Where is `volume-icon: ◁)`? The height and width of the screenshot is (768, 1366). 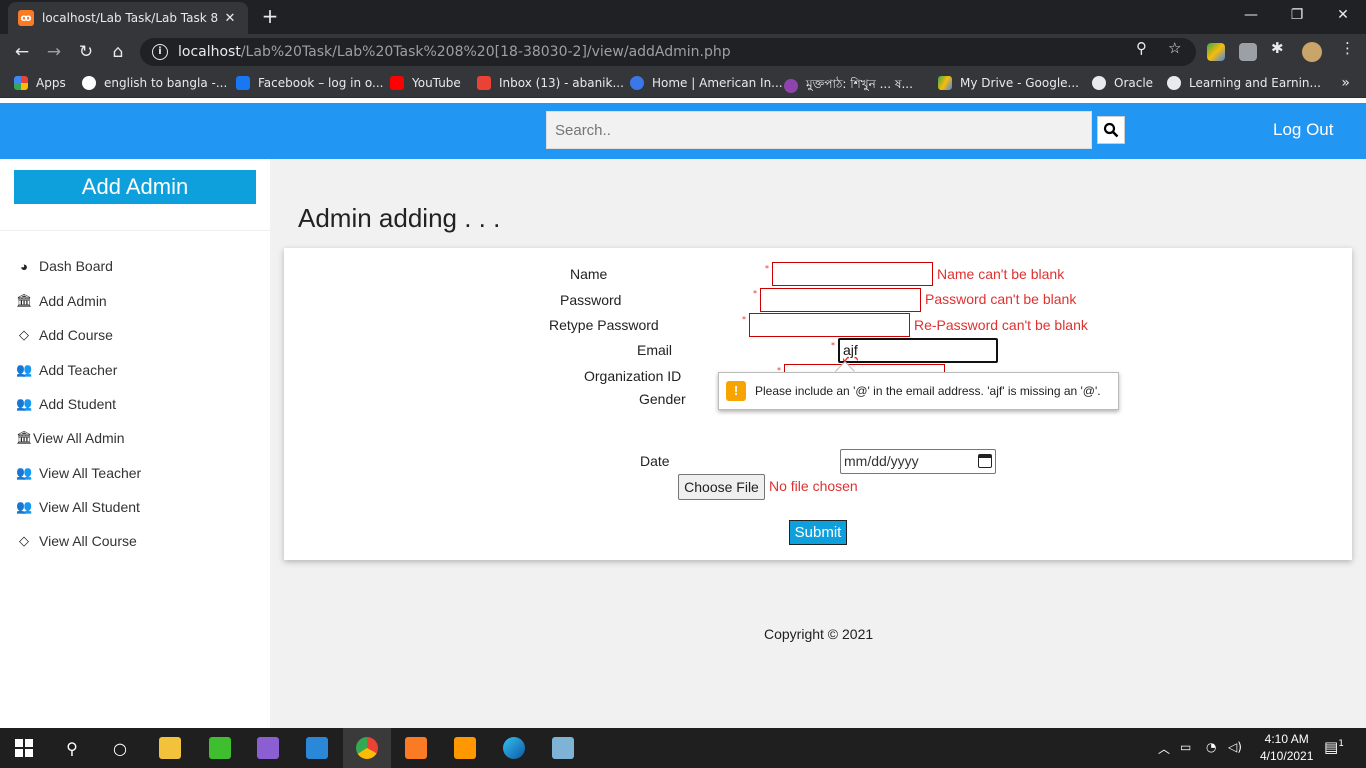 volume-icon: ◁) is located at coordinates (1235, 747).